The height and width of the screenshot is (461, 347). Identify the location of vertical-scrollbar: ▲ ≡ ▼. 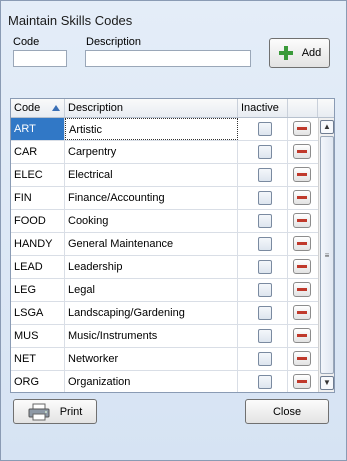
(326, 255).